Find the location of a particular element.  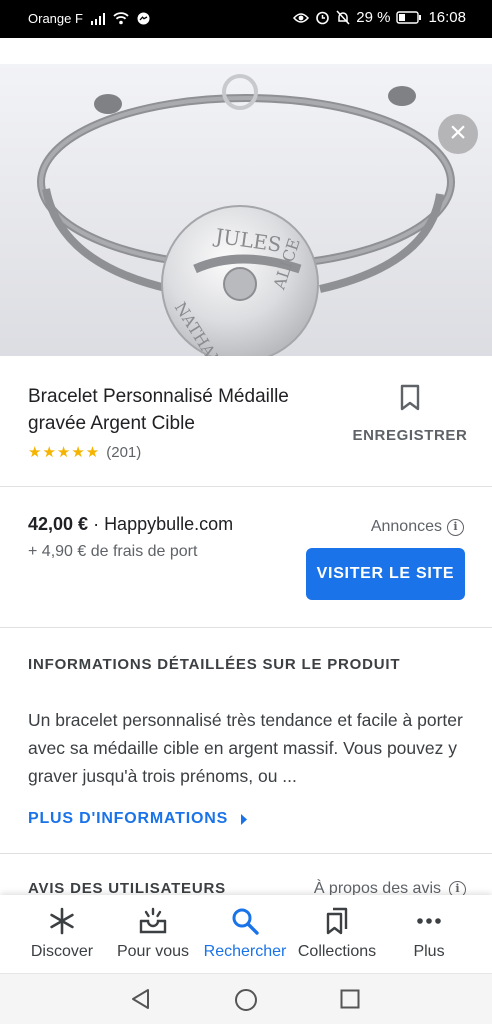

save-label: ENREGISTRER is located at coordinates (410, 435).